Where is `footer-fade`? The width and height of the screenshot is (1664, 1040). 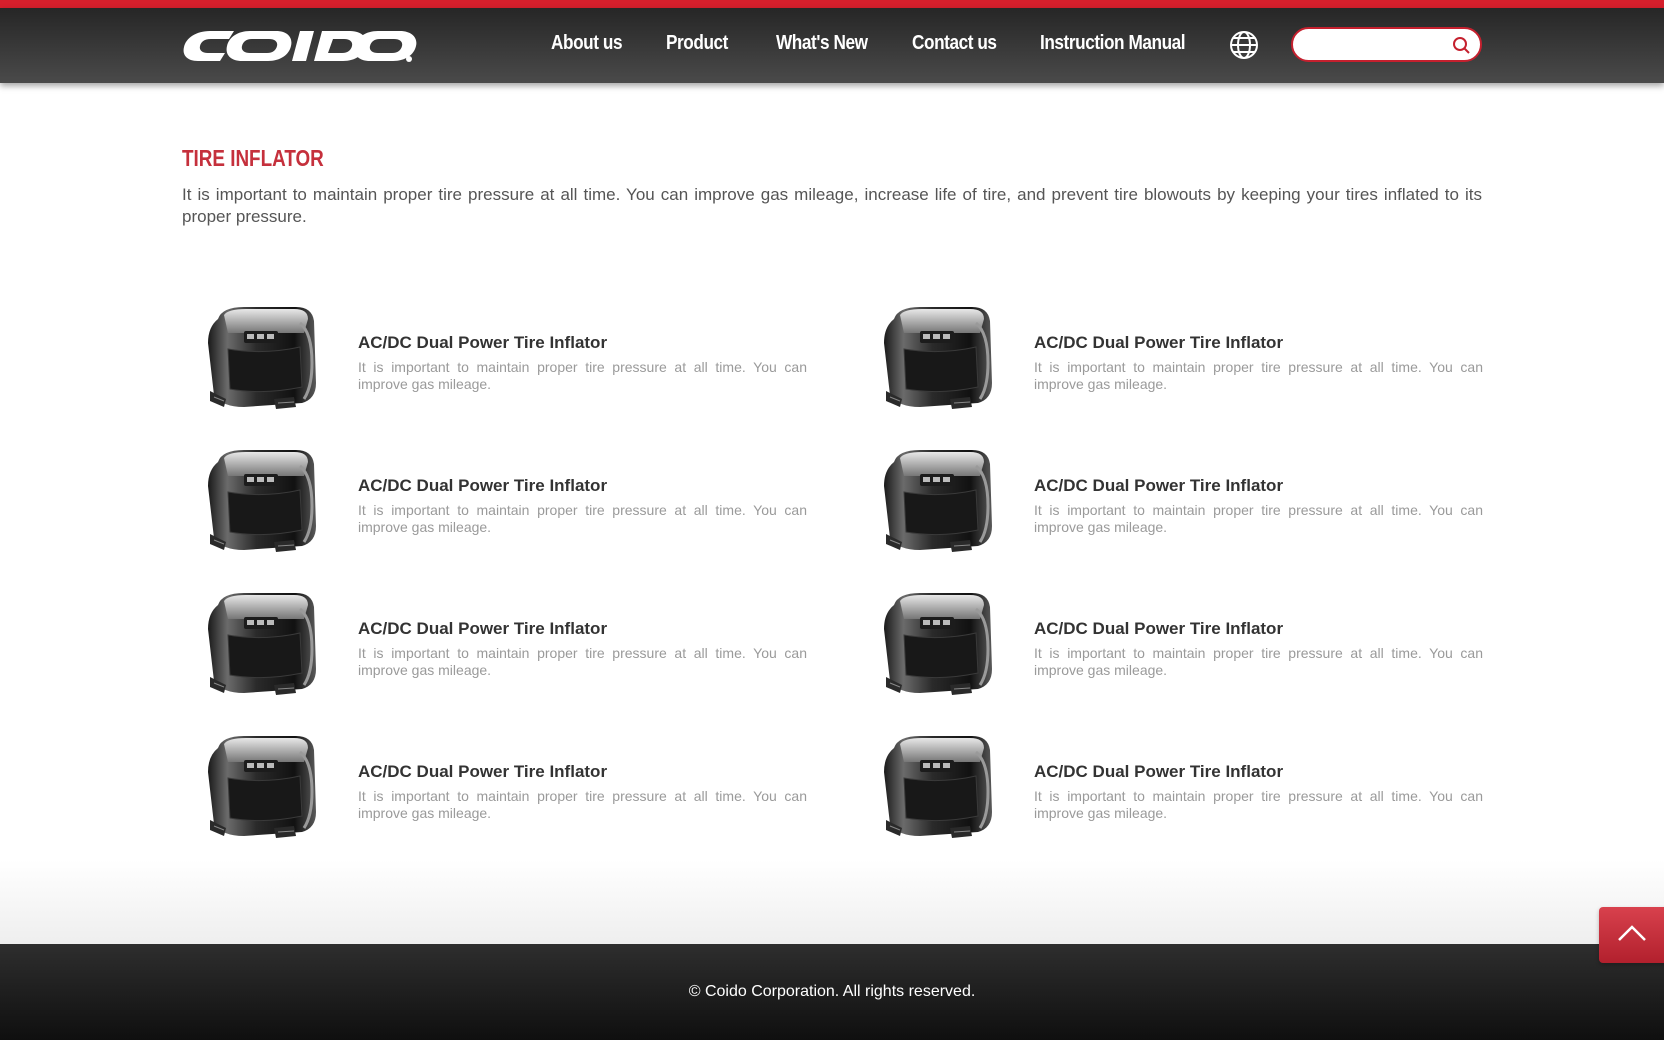 footer-fade is located at coordinates (832, 902).